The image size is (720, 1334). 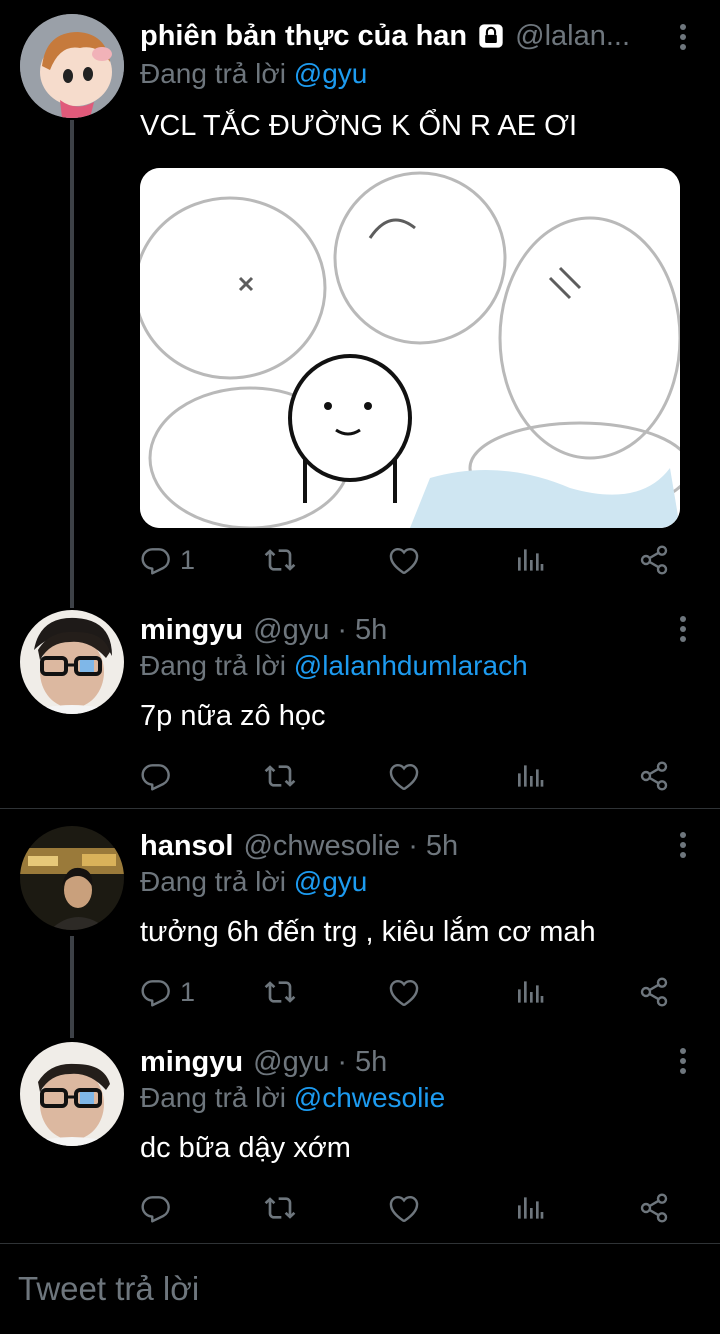 I want to click on composer-placeholder: Tweet trả lời, so click(x=108, y=1289).